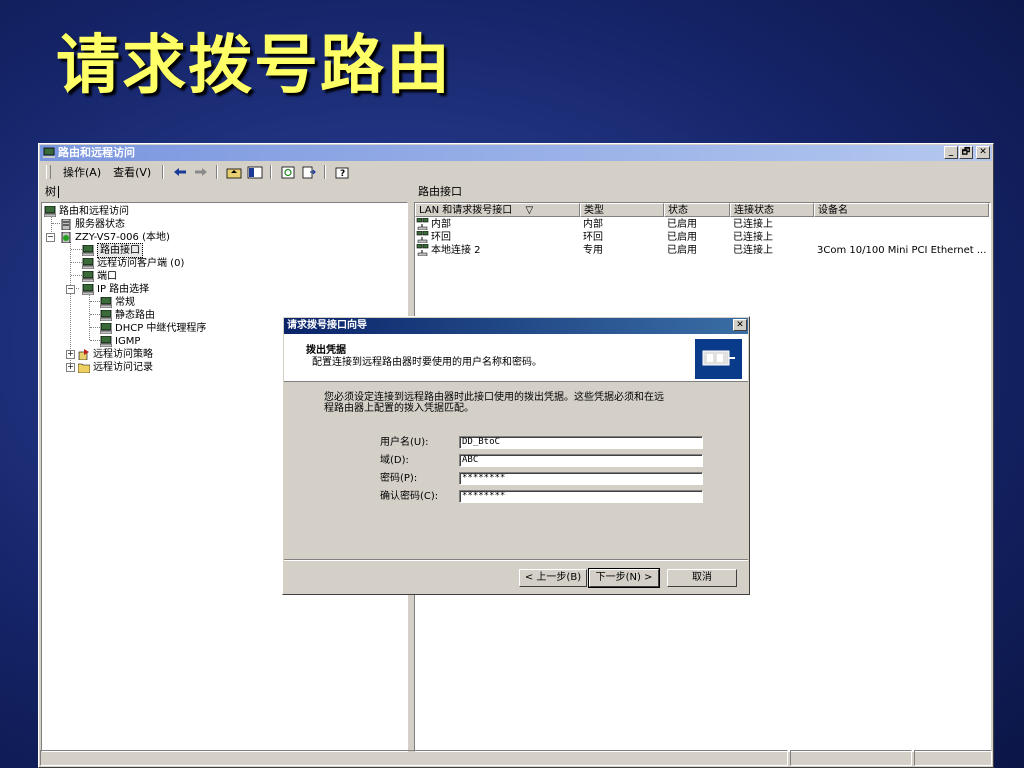 Image resolution: width=1024 pixels, height=768 pixels. What do you see at coordinates (106, 315) in the screenshot?
I see `static-routes-icon` at bounding box center [106, 315].